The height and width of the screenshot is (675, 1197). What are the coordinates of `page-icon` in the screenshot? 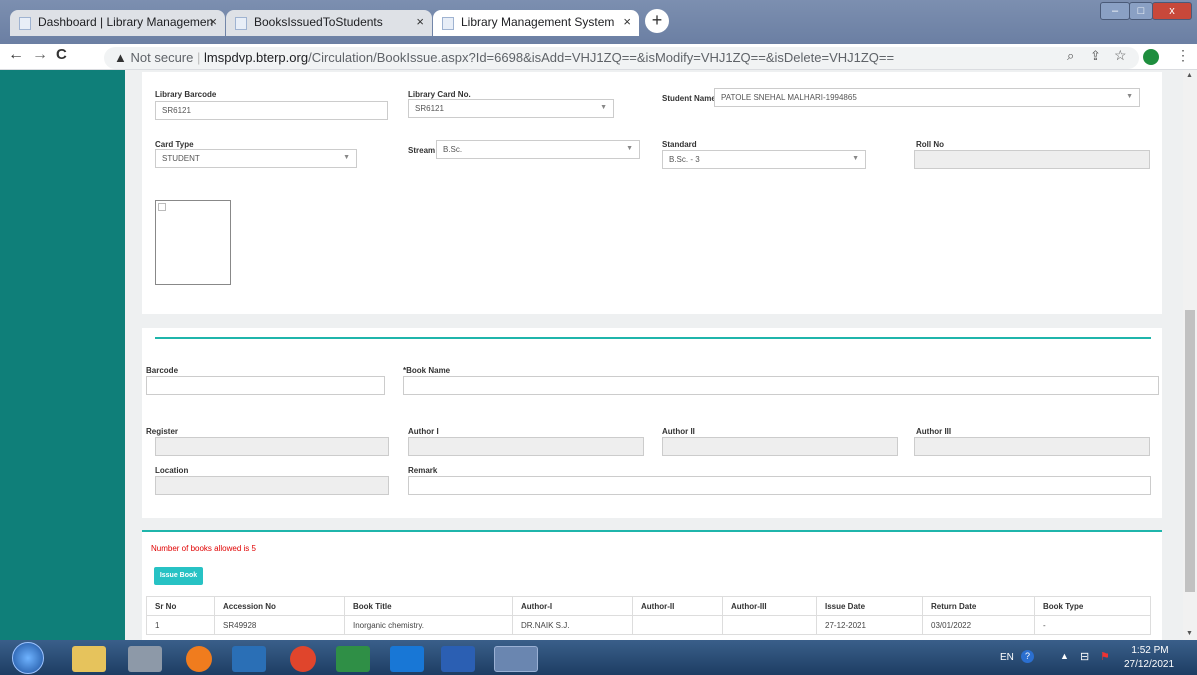 It's located at (448, 23).